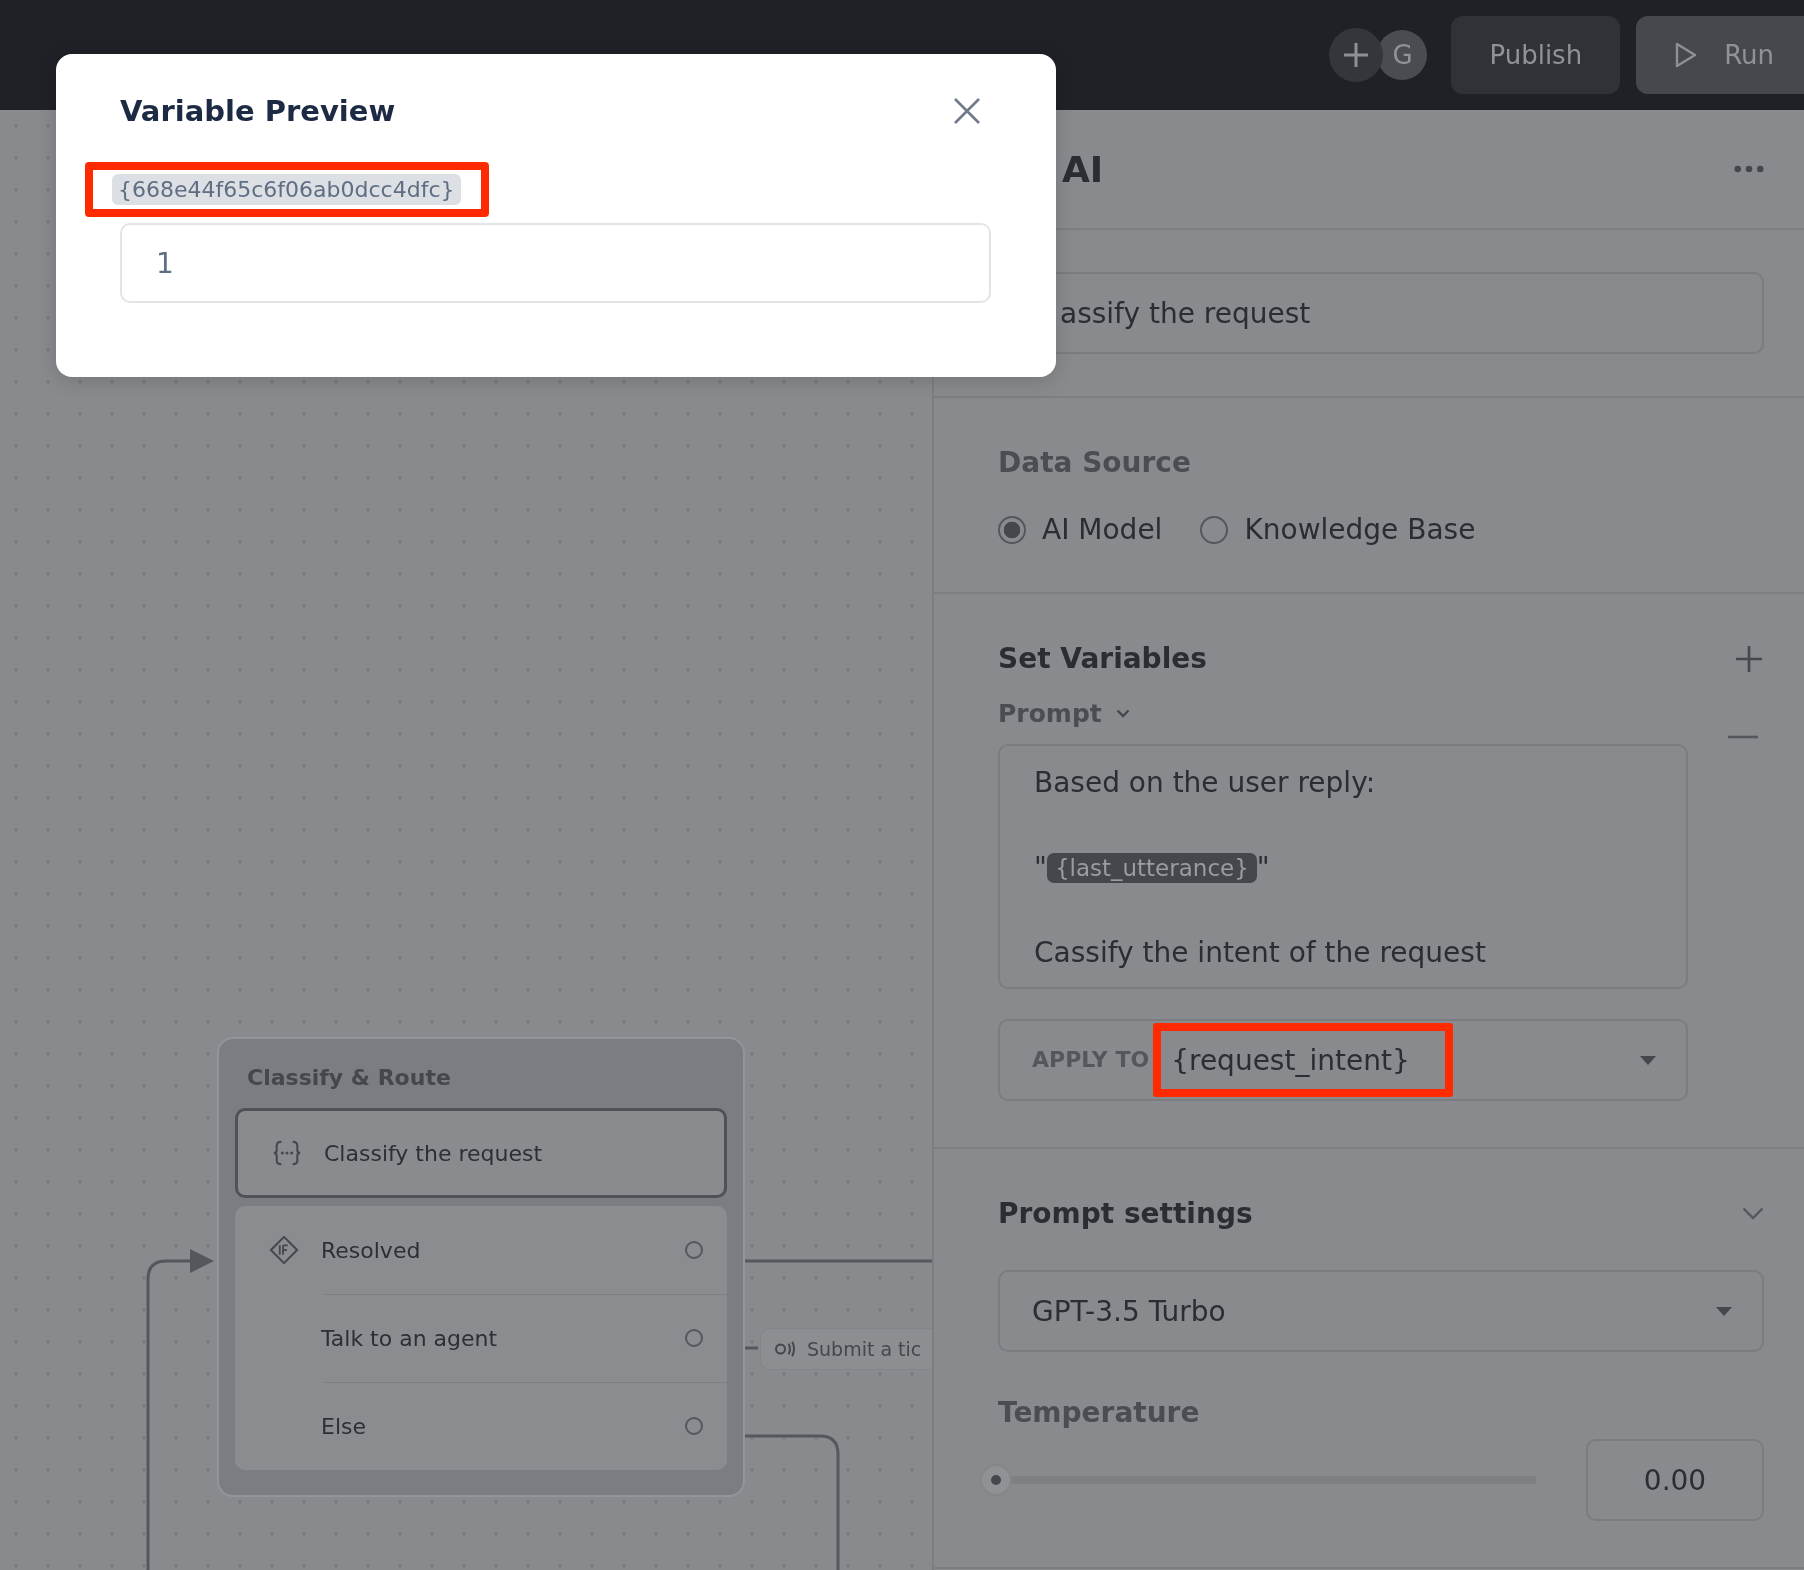  What do you see at coordinates (1749, 55) in the screenshot?
I see `run-label: Run` at bounding box center [1749, 55].